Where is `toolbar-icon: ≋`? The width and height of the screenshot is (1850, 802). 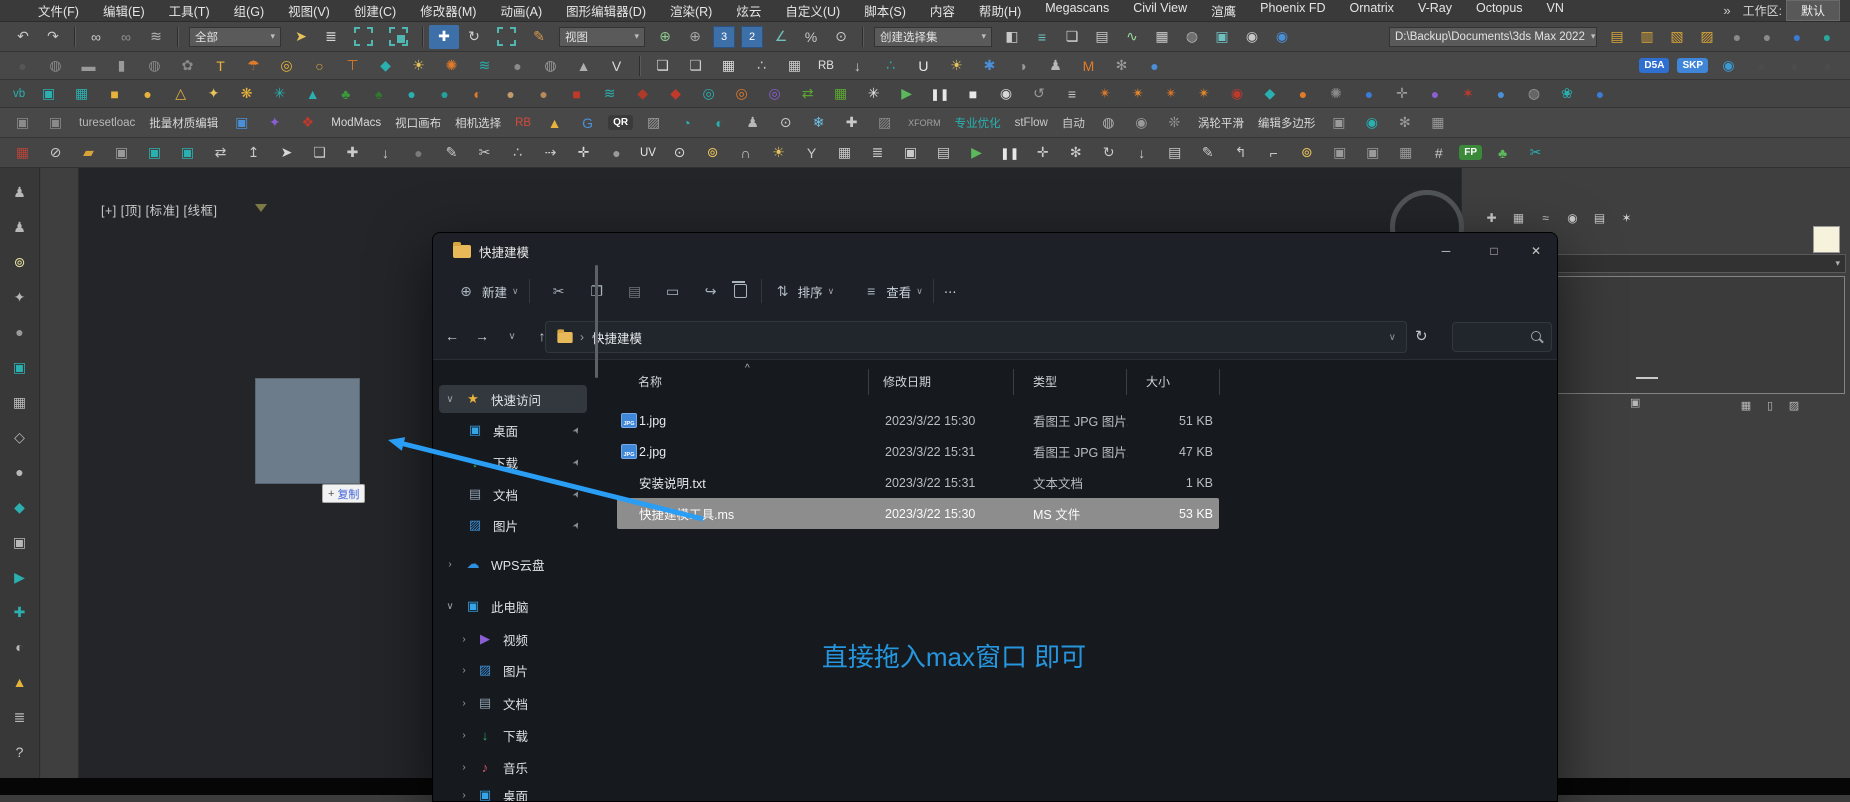
toolbar-icon: ≋ is located at coordinates (484, 66).